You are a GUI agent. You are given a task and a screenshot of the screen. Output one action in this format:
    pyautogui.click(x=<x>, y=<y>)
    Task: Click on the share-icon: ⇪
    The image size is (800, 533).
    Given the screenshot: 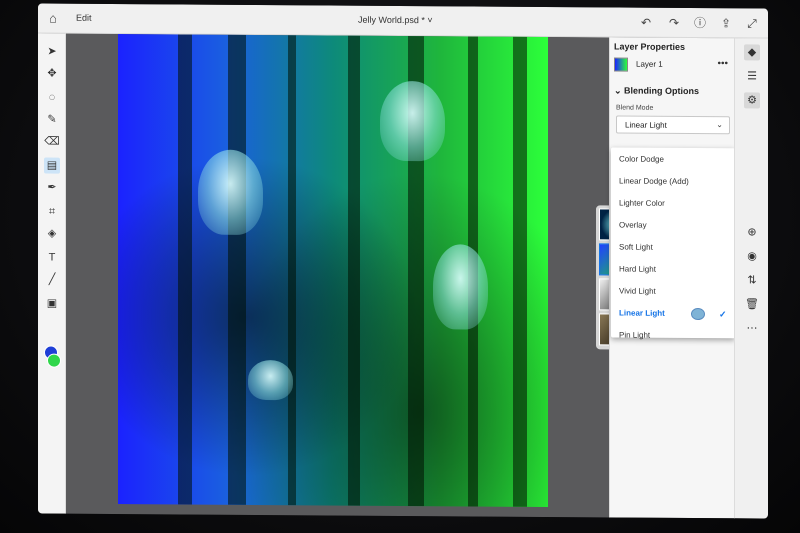 What is the action you would take?
    pyautogui.click(x=726, y=23)
    